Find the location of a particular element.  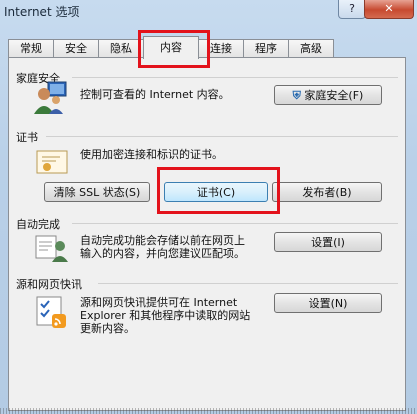

autocomplete-description-line: 输入的内容，并向您建议匹配项。 is located at coordinates (162, 253).